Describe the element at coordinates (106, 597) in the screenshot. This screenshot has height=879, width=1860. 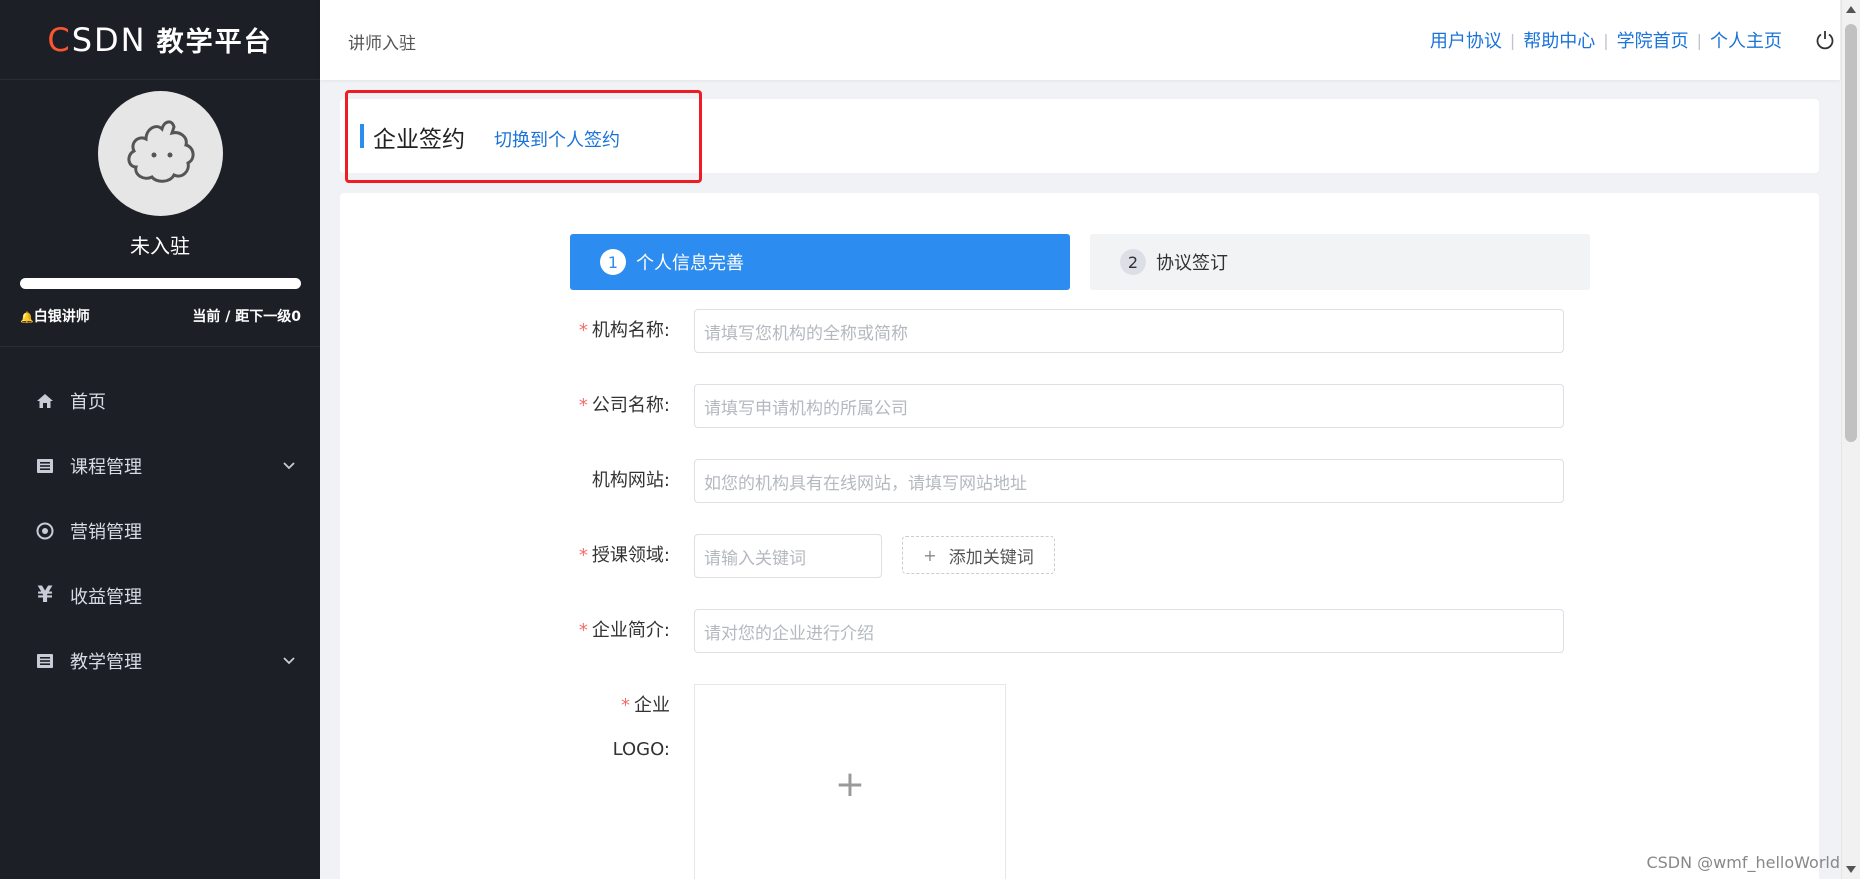
I see `sidebar-item-label: 收益管理` at that location.